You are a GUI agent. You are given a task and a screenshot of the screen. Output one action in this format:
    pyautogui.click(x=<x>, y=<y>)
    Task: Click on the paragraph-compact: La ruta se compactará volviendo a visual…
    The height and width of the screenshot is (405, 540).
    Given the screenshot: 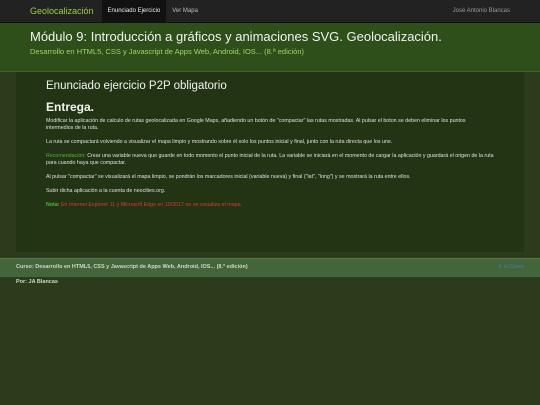 What is the action you would take?
    pyautogui.click(x=219, y=142)
    